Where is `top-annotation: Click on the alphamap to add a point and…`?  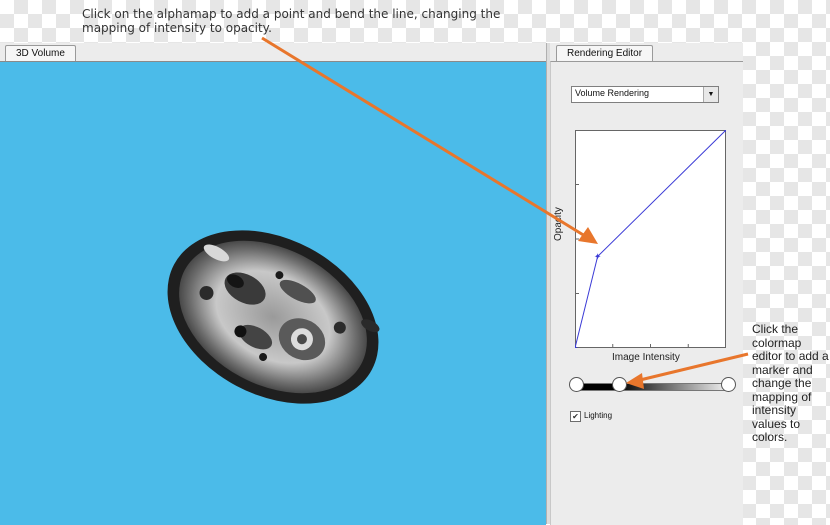 top-annotation: Click on the alphamap to add a point and… is located at coordinates (291, 21).